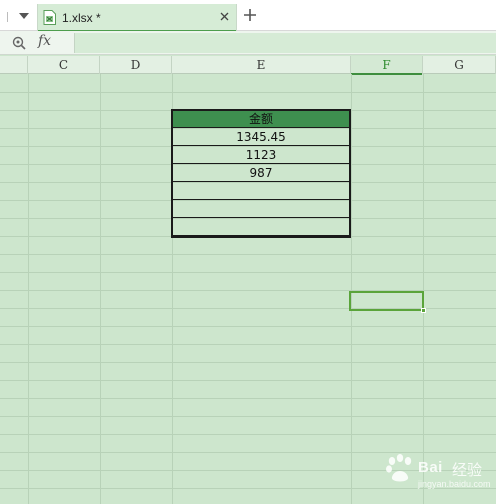 Image resolution: width=496 pixels, height=504 pixels. Describe the element at coordinates (81, 17) in the screenshot. I see `tab-label: 1.xlsx *` at that location.